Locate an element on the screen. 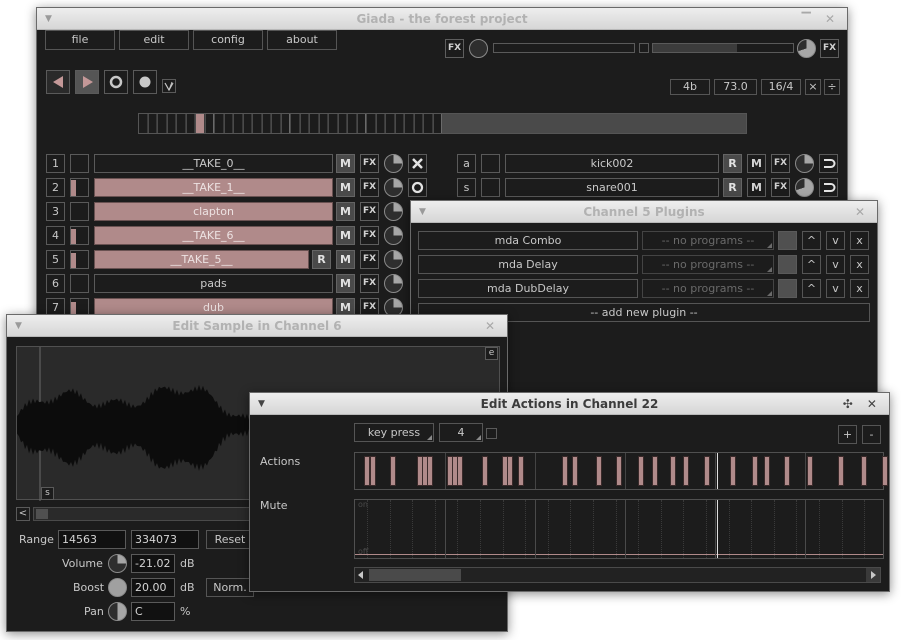 The width and height of the screenshot is (901, 640). normalize-button: Norm. is located at coordinates (230, 587).